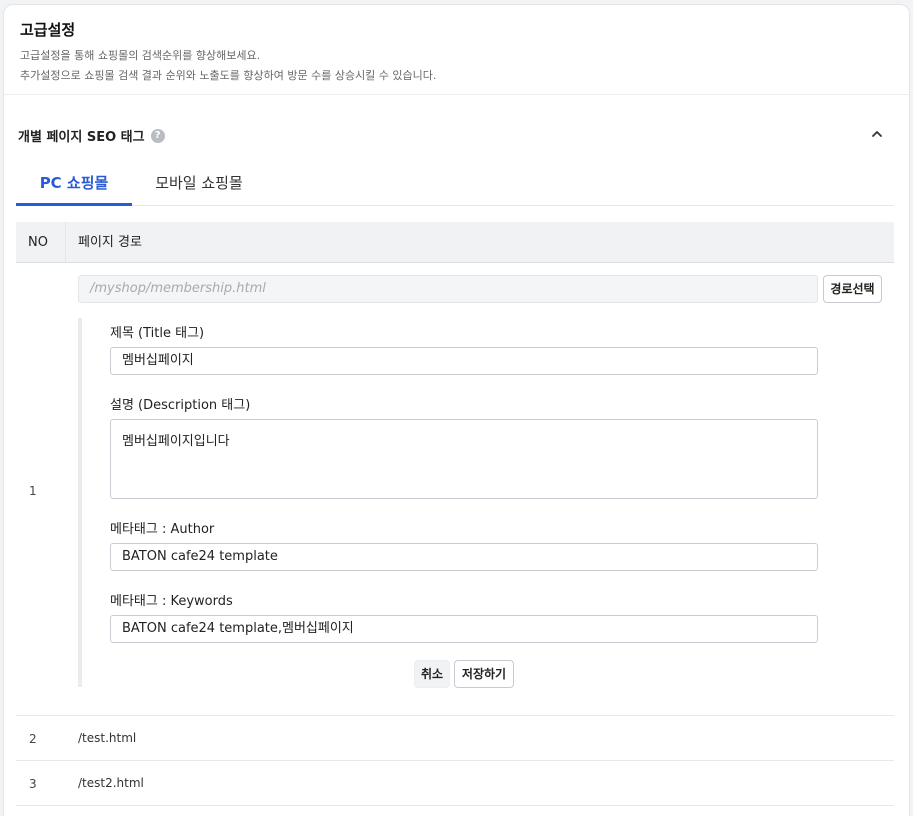 This screenshot has height=816, width=913. Describe the element at coordinates (455, 242) in the screenshot. I see `table-header: NO 페이지 경로` at that location.